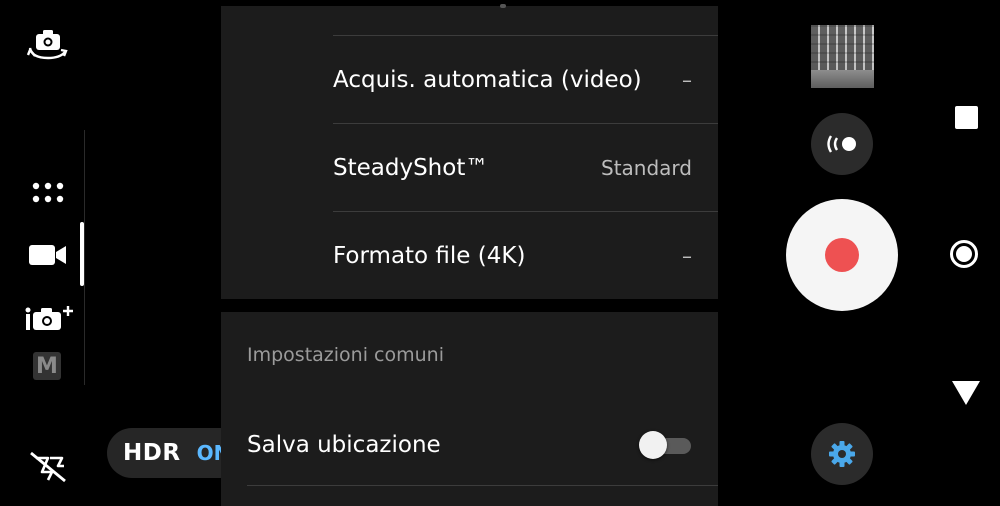 The height and width of the screenshot is (506, 1000). What do you see at coordinates (48, 44) in the screenshot?
I see `switch-camera-icon` at bounding box center [48, 44].